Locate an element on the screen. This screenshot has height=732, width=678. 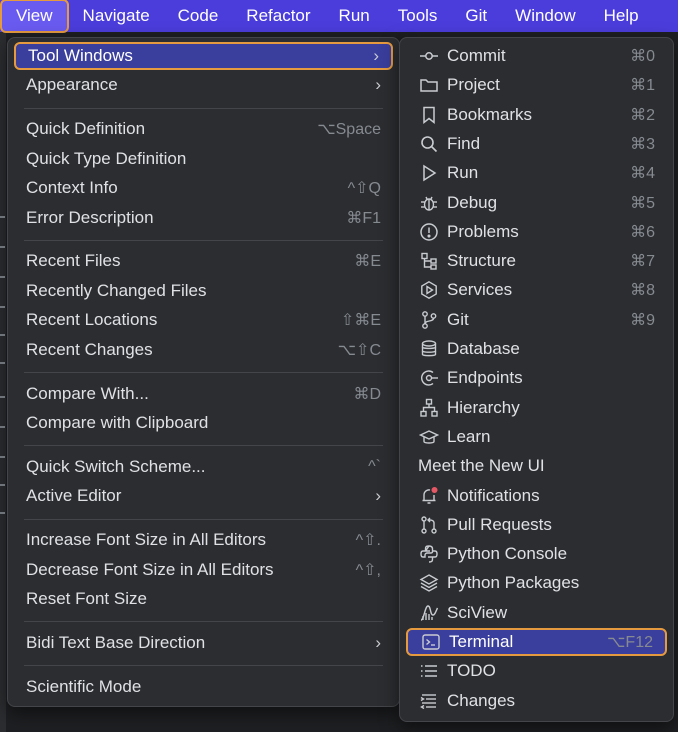
menu-item-shortcut: ⌘7 is located at coordinates (642, 262).